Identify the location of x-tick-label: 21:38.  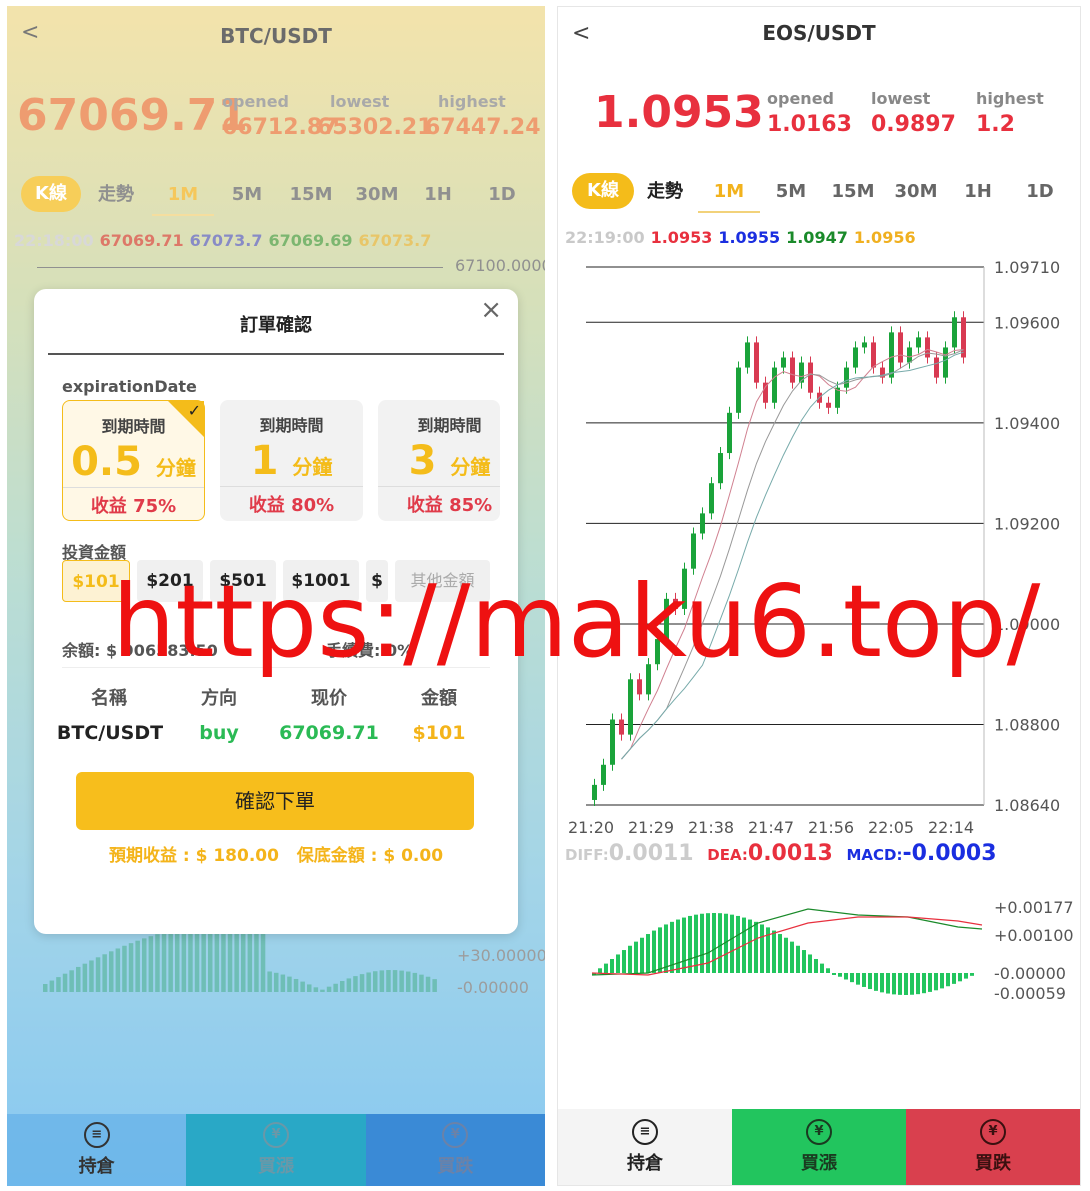
(711, 827).